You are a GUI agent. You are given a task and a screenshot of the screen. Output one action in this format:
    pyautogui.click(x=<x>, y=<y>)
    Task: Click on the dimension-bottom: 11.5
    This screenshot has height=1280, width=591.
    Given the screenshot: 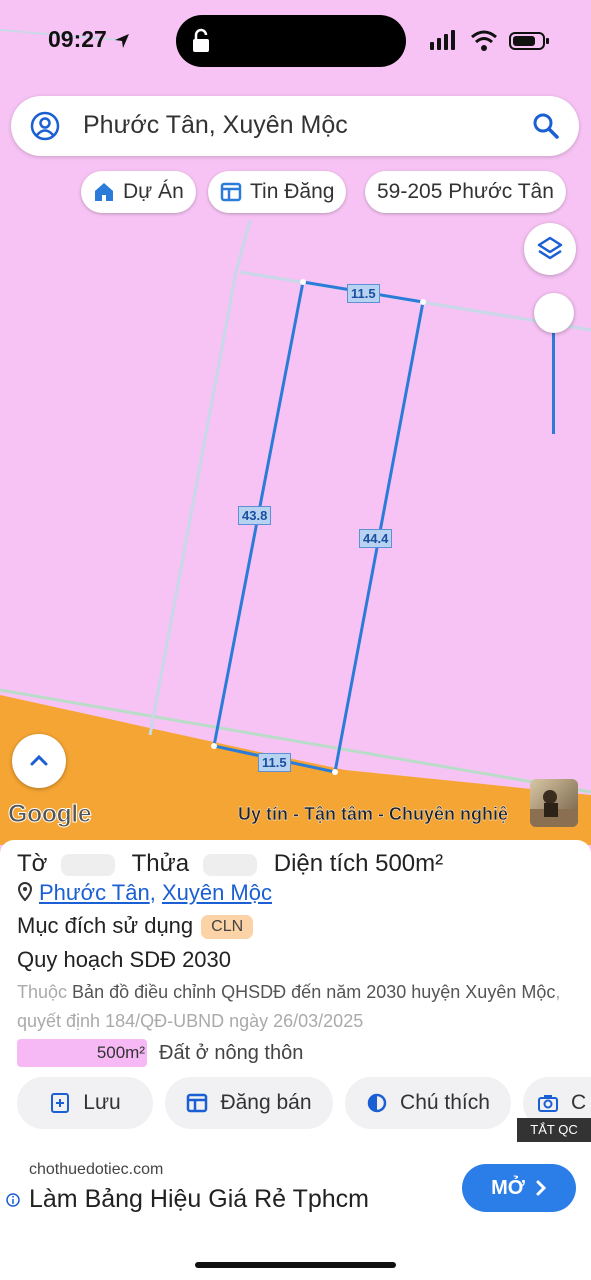 What is the action you would take?
    pyautogui.click(x=274, y=762)
    